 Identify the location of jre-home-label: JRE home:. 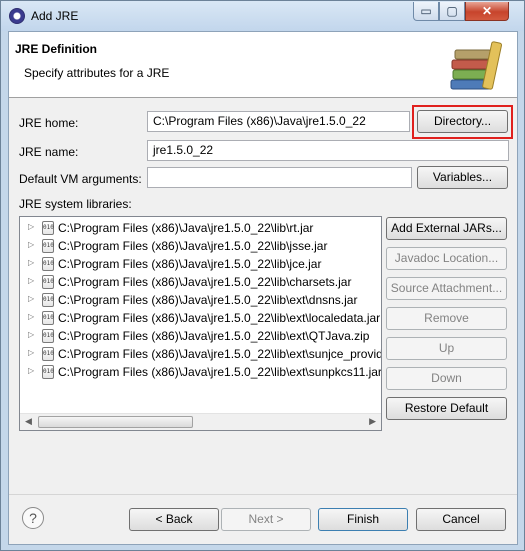
(49, 123).